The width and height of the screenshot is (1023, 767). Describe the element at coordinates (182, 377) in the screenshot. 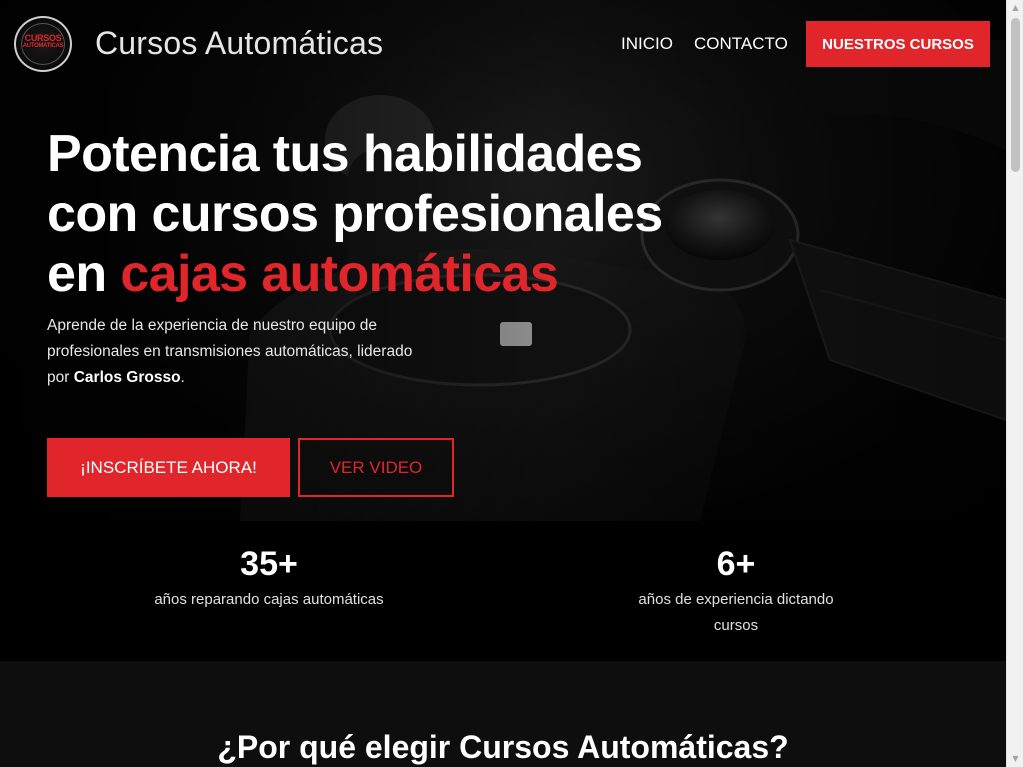

I see `hero-subtitle-end: .` at that location.